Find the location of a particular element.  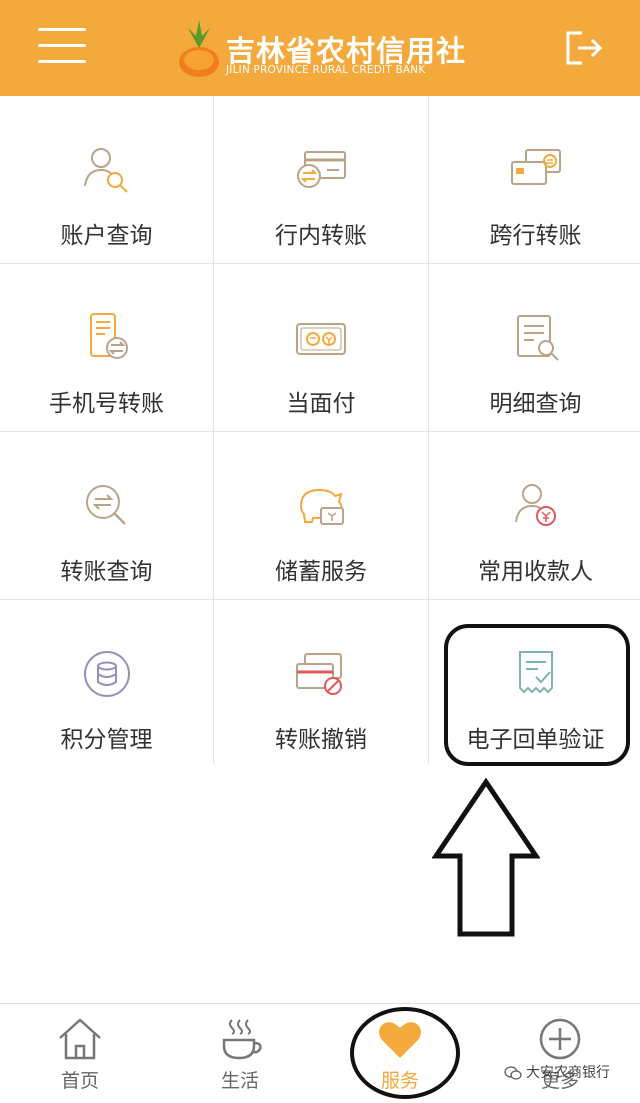

grid-item-label: 账户查询 is located at coordinates (106, 236).